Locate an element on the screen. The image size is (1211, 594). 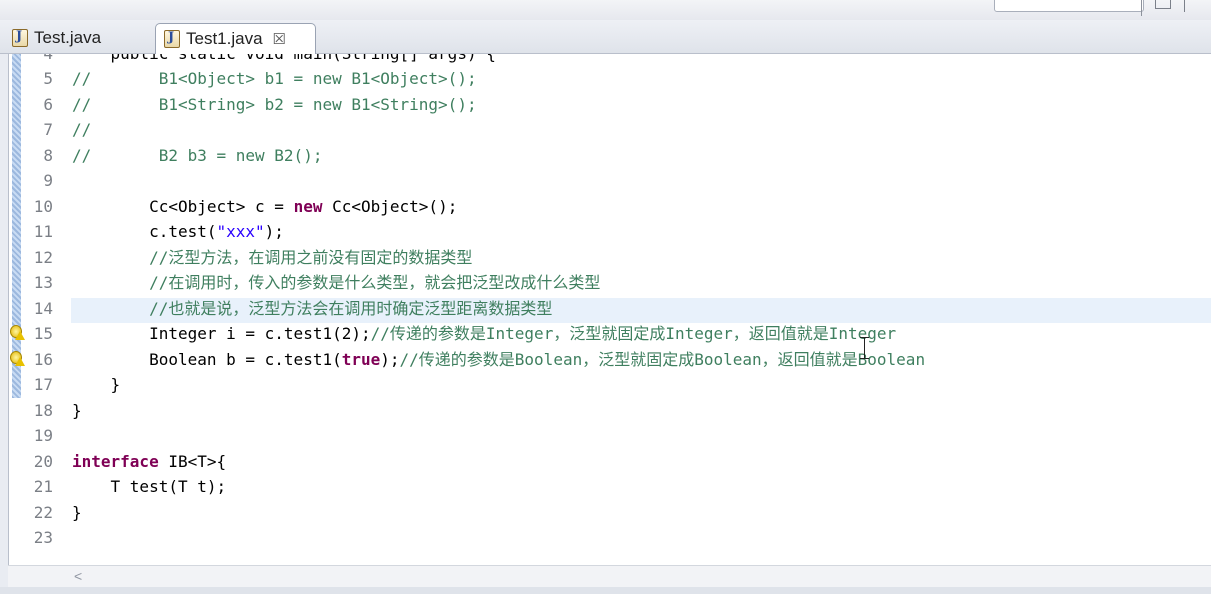
window-top-strip is located at coordinates (605, 10).